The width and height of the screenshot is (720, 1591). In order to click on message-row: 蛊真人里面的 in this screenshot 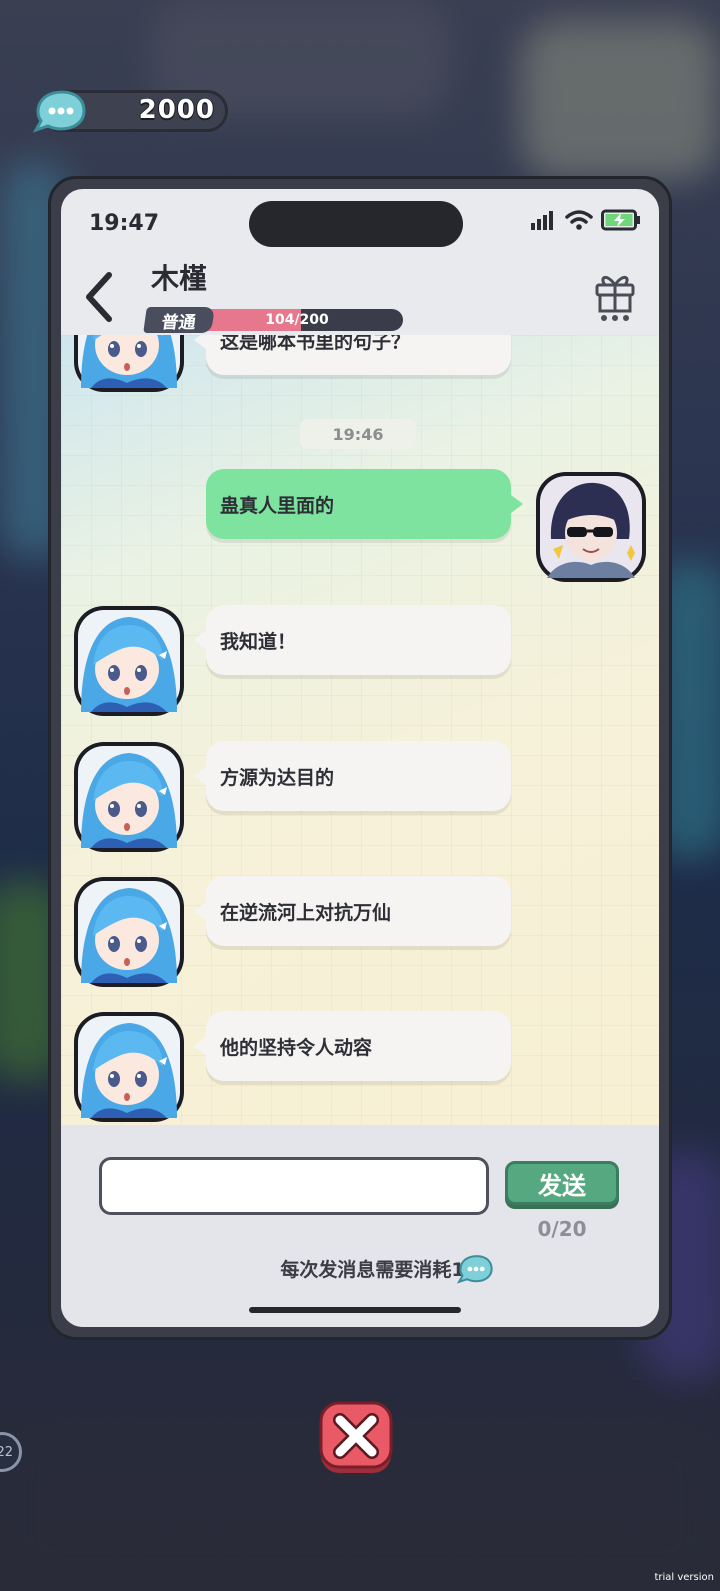, I will do `click(360, 529)`.